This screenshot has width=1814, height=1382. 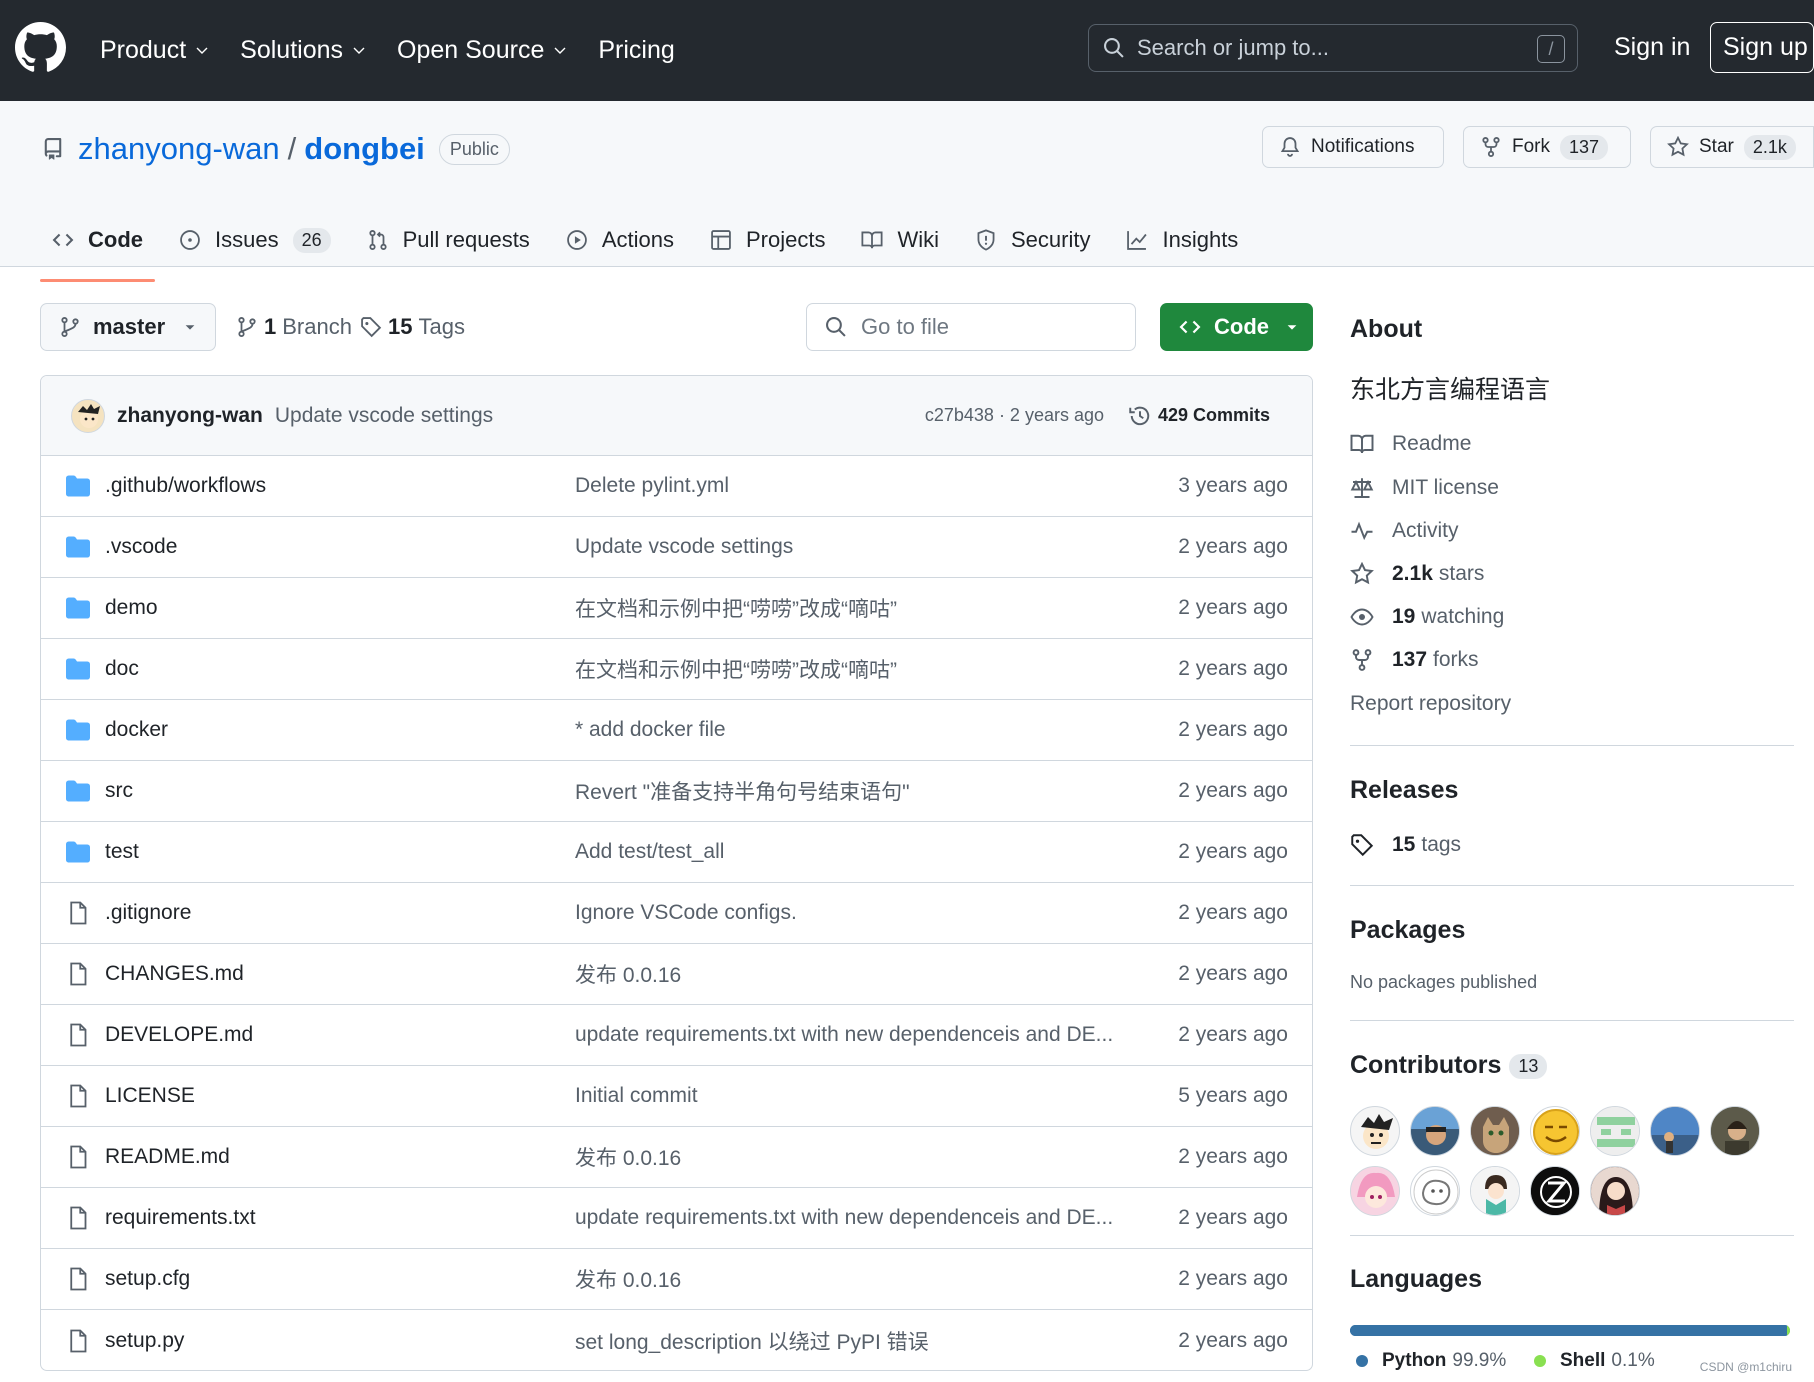 I want to click on code-dropdown-button: Code, so click(x=1236, y=327).